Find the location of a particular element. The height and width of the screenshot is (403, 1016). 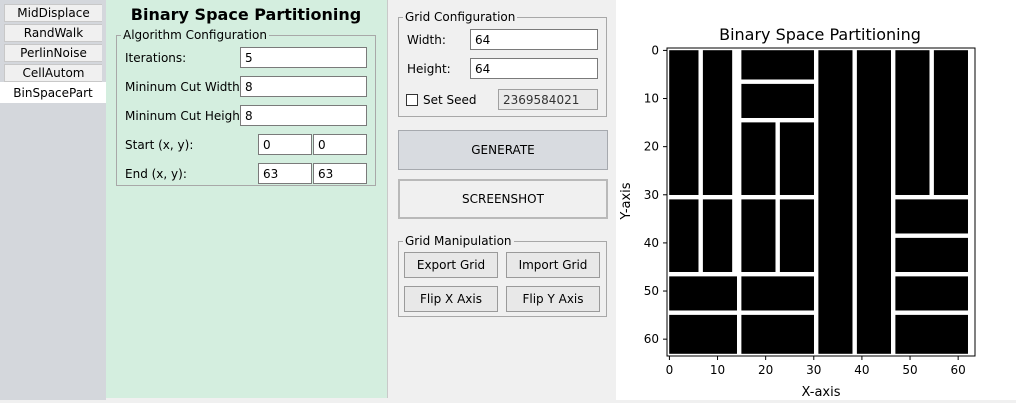

set-seed-checkbox is located at coordinates (412, 100).